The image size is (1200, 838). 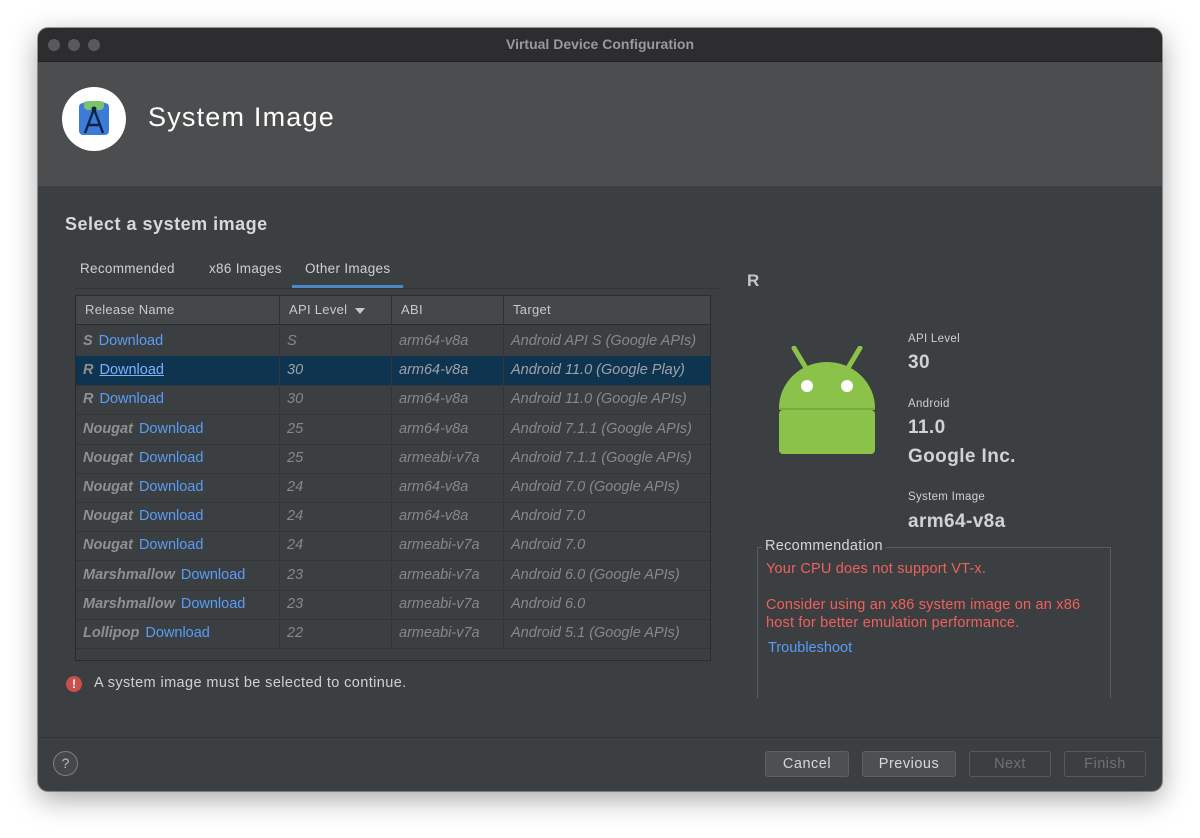 I want to click on page-header: System Image, so click(x=600, y=124).